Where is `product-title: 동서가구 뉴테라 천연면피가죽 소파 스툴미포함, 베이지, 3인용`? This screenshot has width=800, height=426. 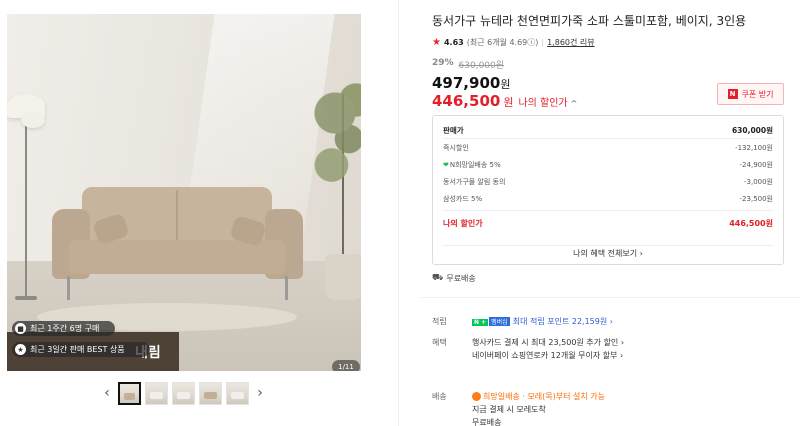
product-title: 동서가구 뉴테라 천연면피가죽 소파 스툴미포함, 베이지, 3인용 is located at coordinates (589, 21).